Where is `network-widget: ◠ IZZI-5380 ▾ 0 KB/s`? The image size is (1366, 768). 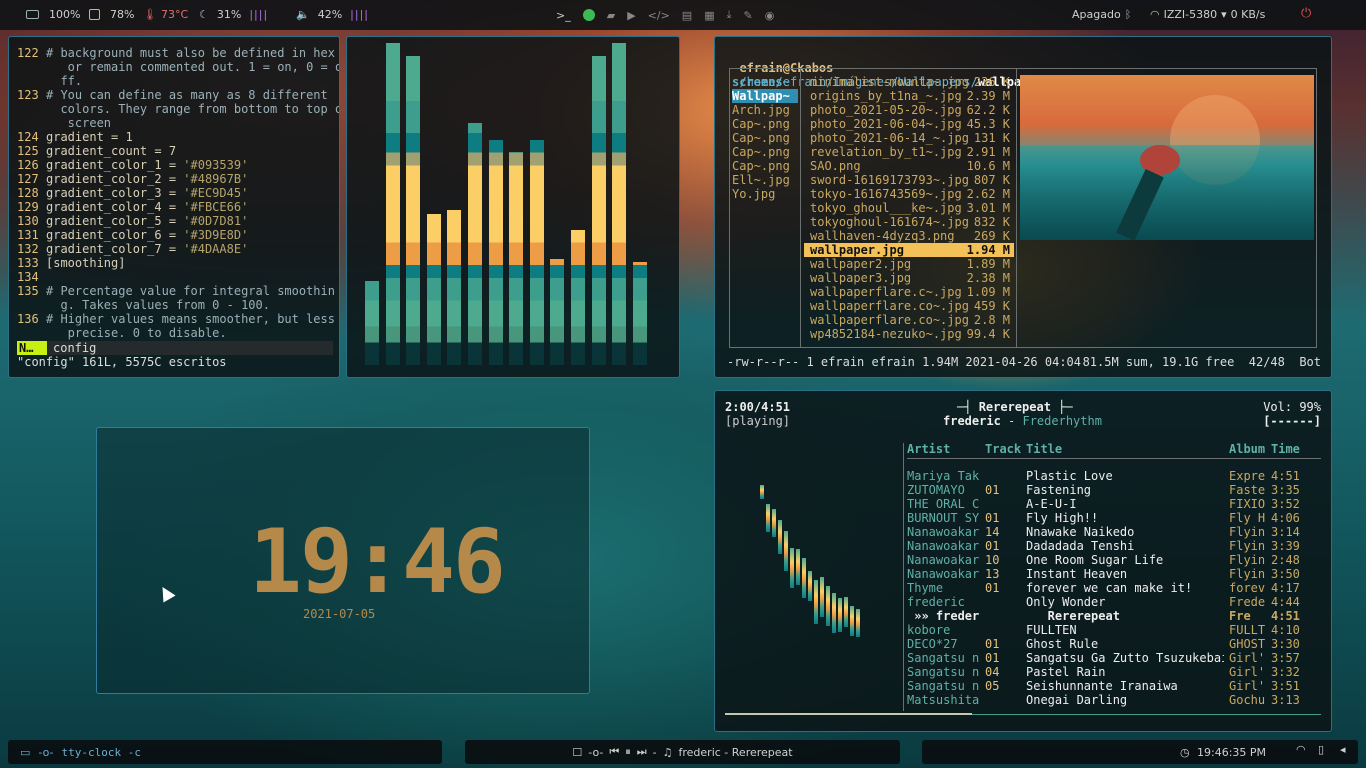 network-widget: ◠ IZZI-5380 ▾ 0 KB/s is located at coordinates (1207, 14).